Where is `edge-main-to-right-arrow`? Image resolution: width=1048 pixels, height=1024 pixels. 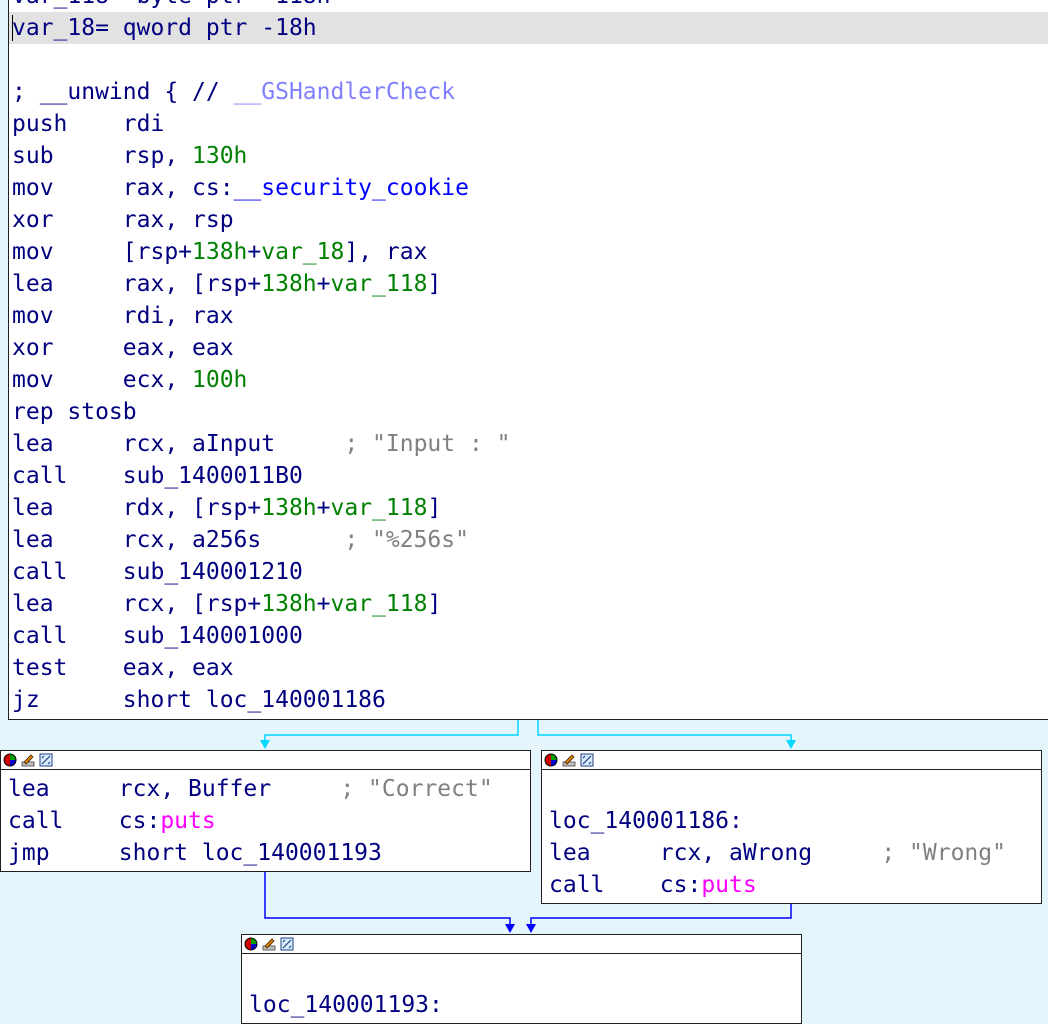
edge-main-to-right-arrow is located at coordinates (791, 744).